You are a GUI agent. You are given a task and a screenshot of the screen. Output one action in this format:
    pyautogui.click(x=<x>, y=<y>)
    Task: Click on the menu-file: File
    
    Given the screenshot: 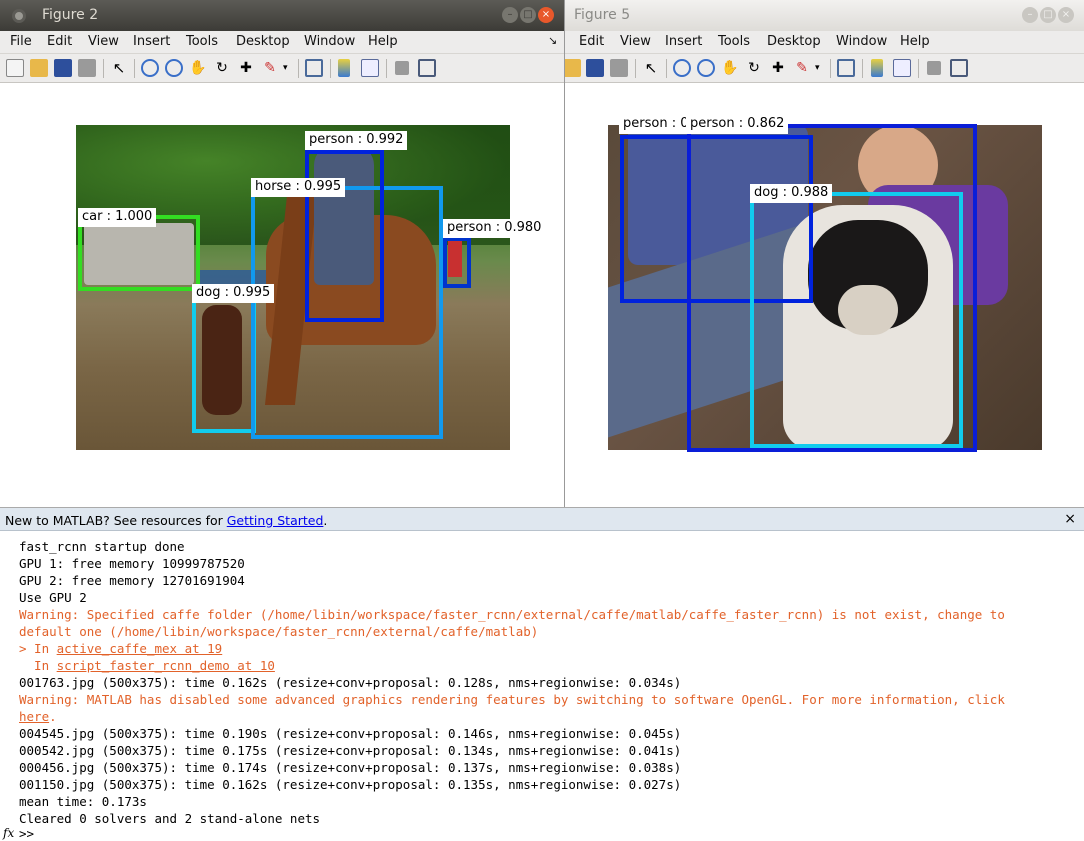 What is the action you would take?
    pyautogui.click(x=21, y=41)
    